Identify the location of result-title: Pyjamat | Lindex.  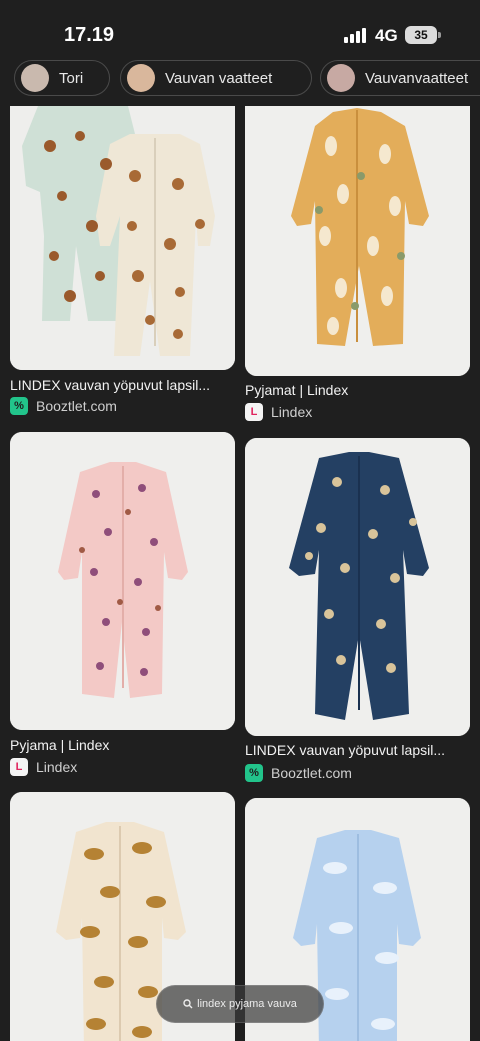
(357, 390).